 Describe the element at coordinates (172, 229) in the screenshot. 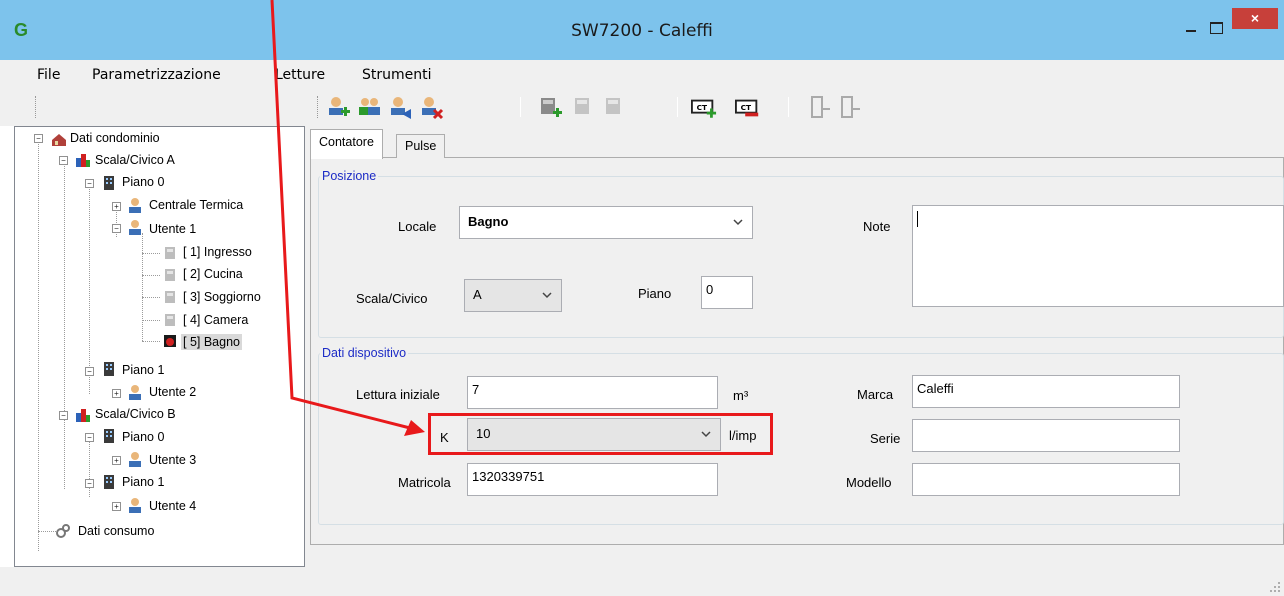

I see `tree-item-utente-1: Utente 1` at that location.